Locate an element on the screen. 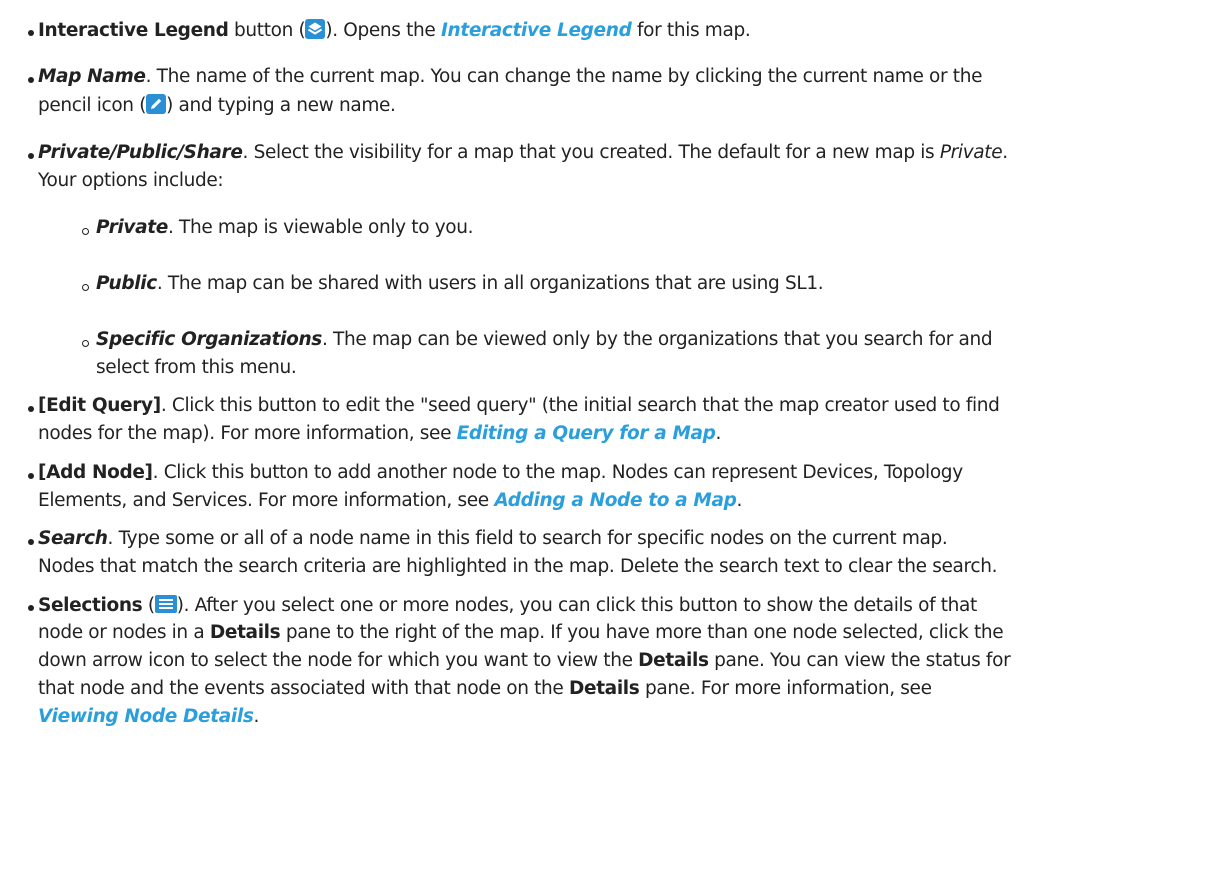  text-run: pencil icon ( is located at coordinates (92, 105).